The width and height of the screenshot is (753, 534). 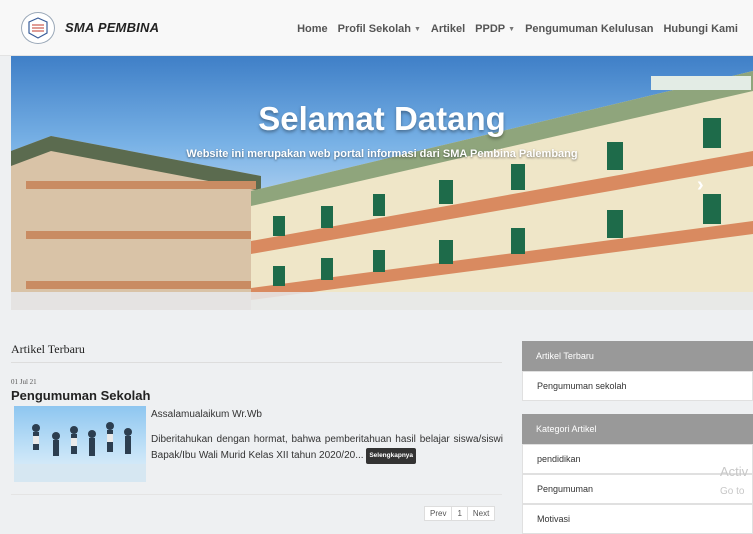 I want to click on nav-item-hubungi-kami: Hubungi Kami, so click(x=700, y=29).